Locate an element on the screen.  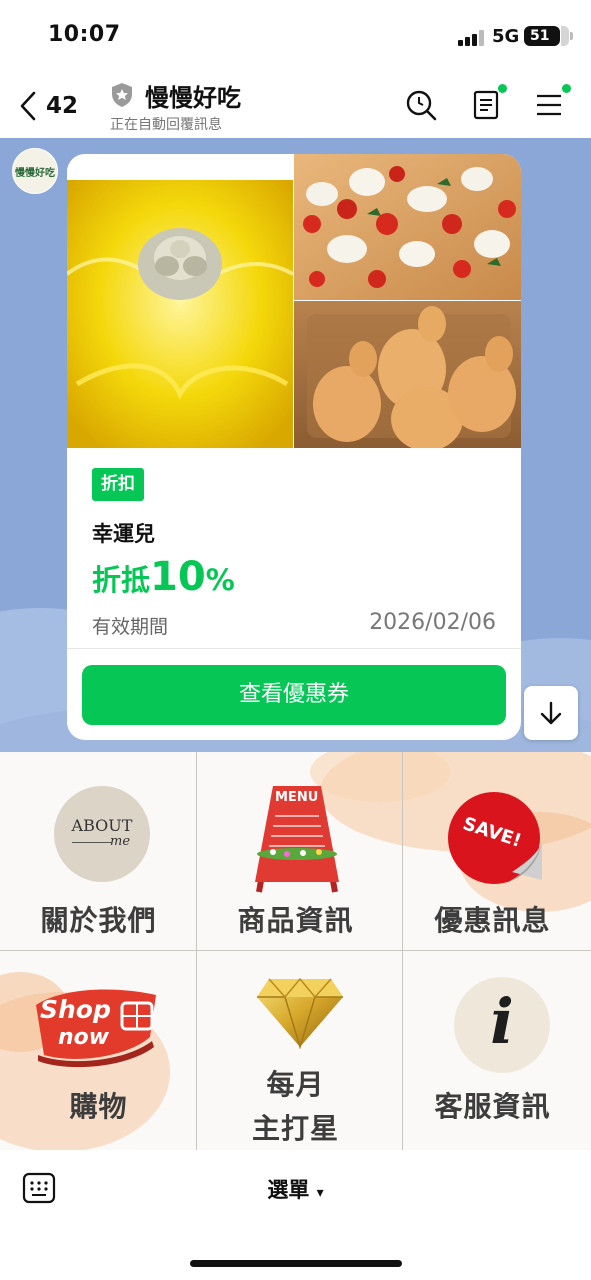
coupon-name: 幸運兒 is located at coordinates (123, 534).